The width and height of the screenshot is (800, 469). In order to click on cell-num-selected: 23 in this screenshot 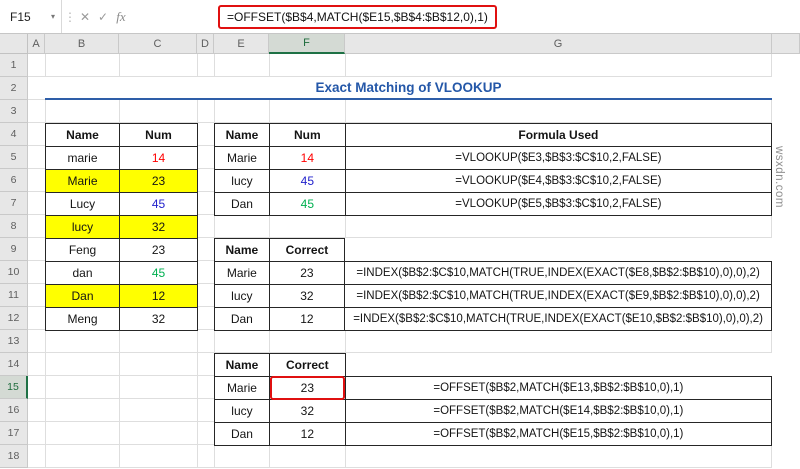, I will do `click(307, 388)`.